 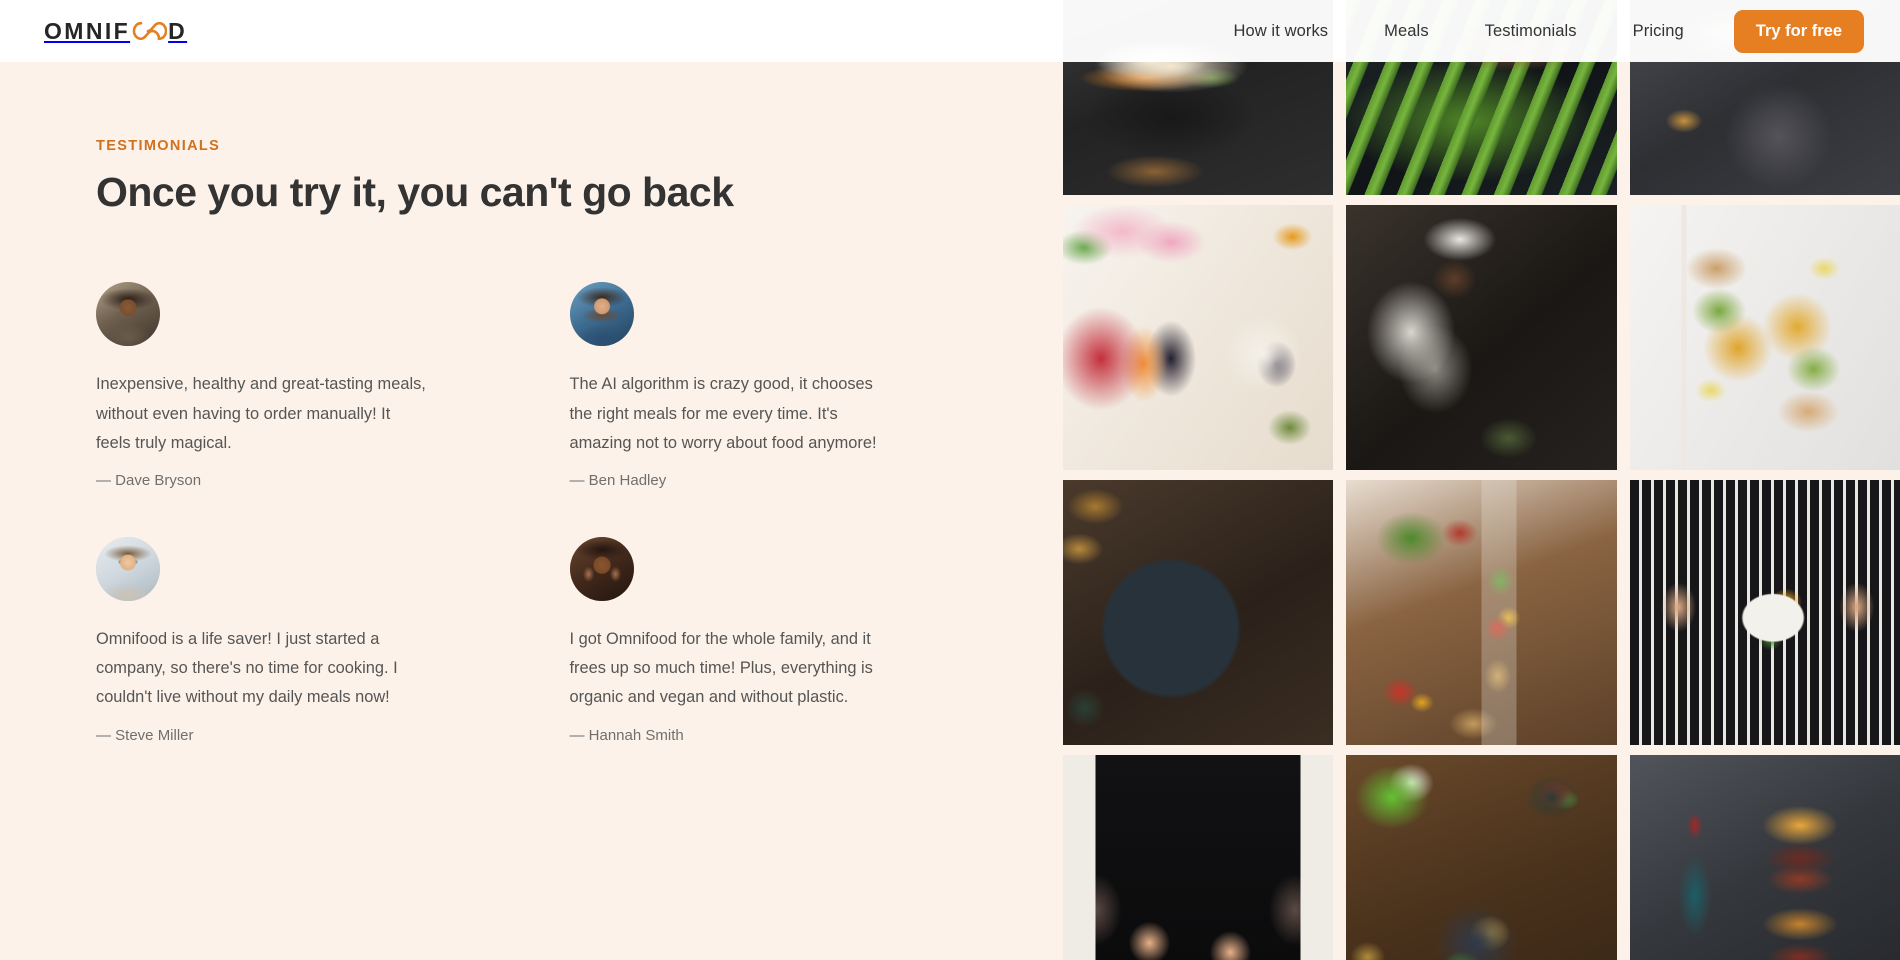 I want to click on page-title: Once you try it, you can't go back, so click(x=415, y=192).